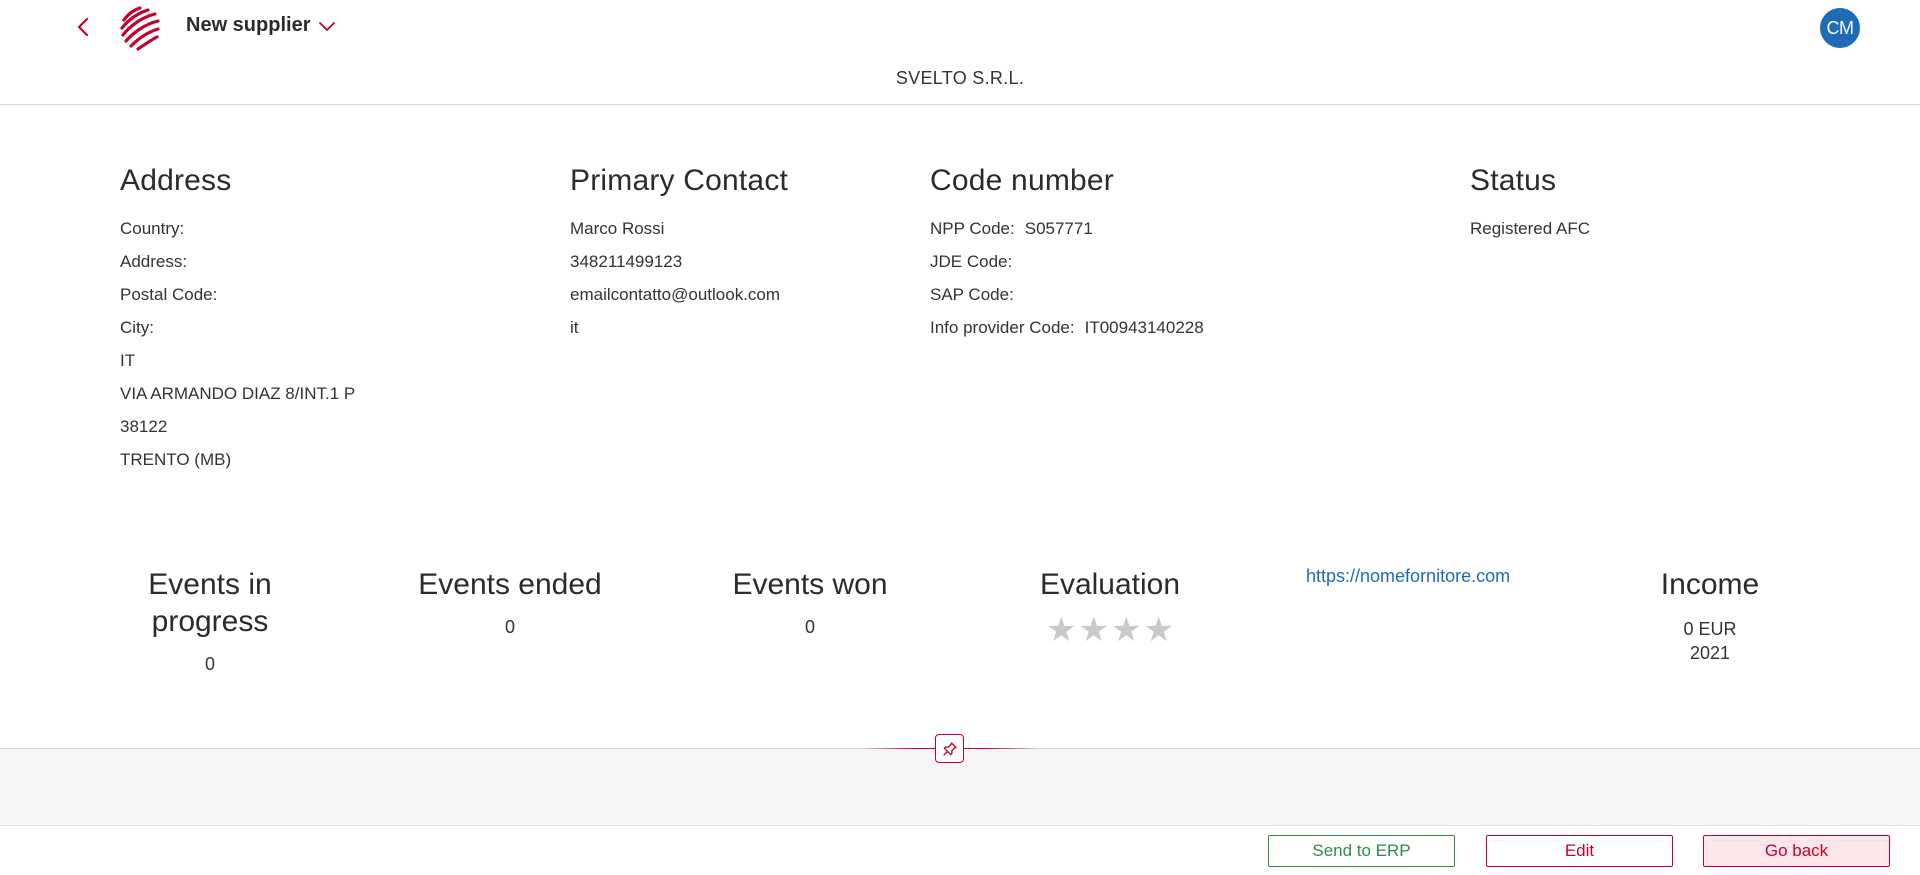  Describe the element at coordinates (626, 261) in the screenshot. I see `contact-phone: 348211499123` at that location.